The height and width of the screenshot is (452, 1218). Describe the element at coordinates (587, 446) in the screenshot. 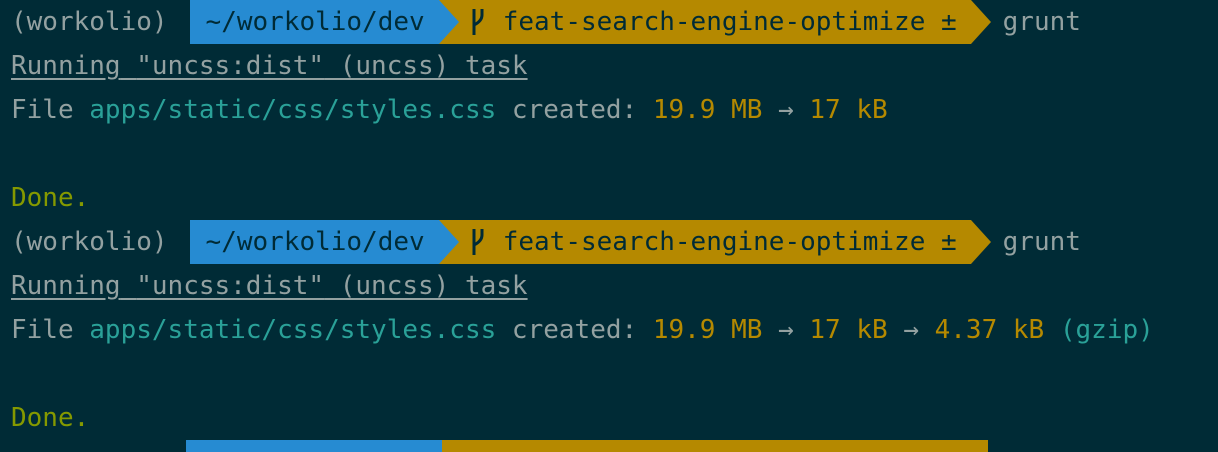

I see `next-prompt-partial` at that location.